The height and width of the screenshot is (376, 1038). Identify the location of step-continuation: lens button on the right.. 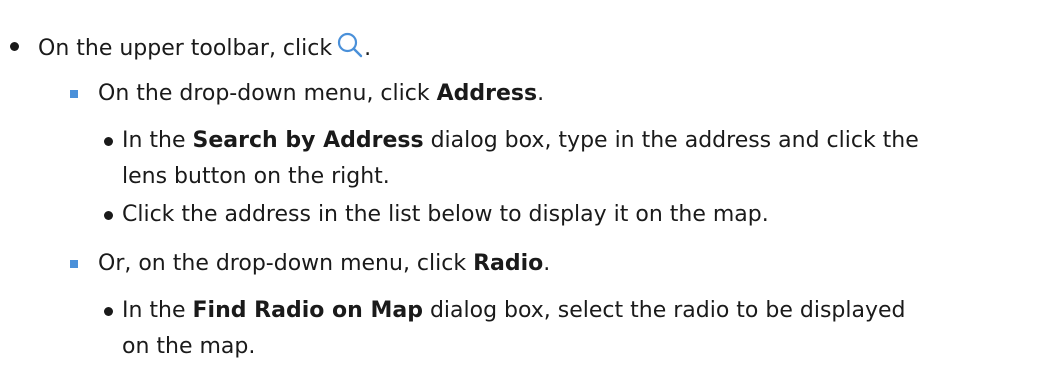
(256, 177).